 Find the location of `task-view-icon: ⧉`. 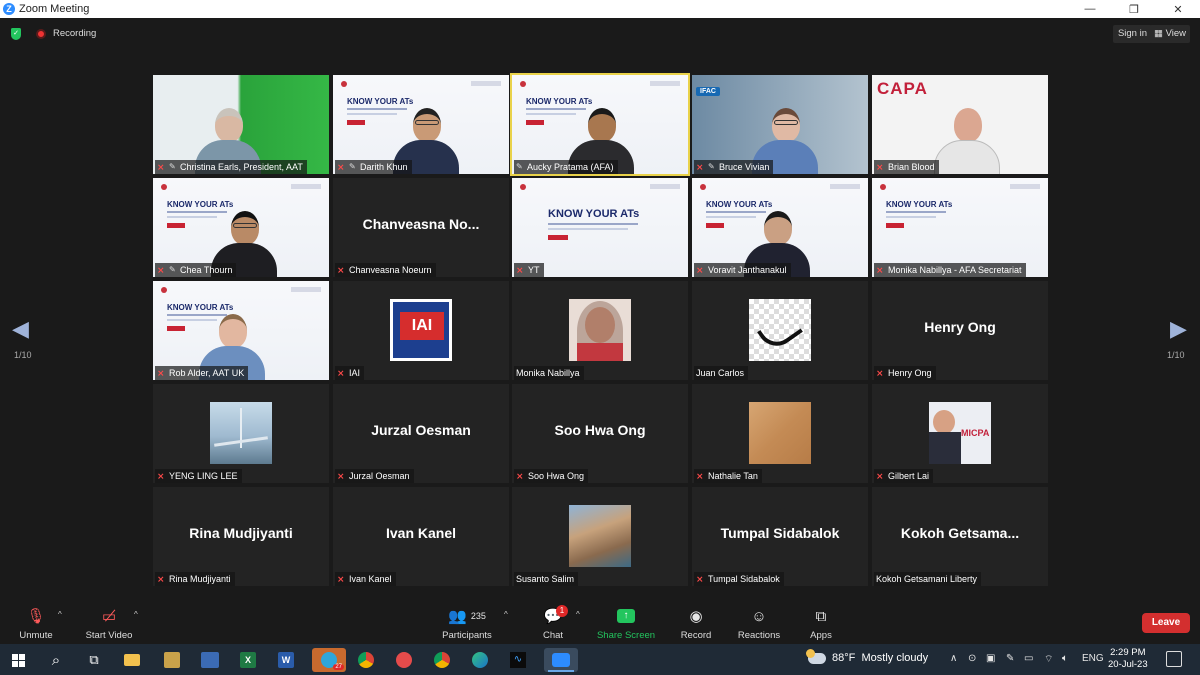

task-view-icon: ⧉ is located at coordinates (94, 660).